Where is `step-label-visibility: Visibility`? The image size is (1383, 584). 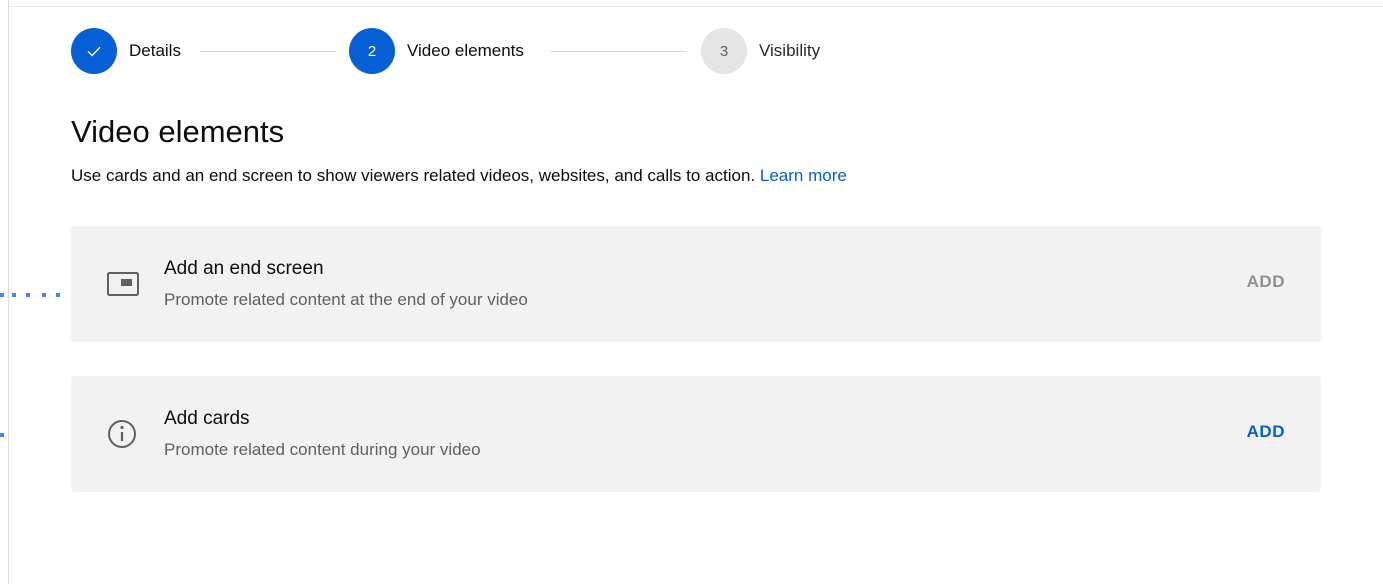
step-label-visibility: Visibility is located at coordinates (790, 50).